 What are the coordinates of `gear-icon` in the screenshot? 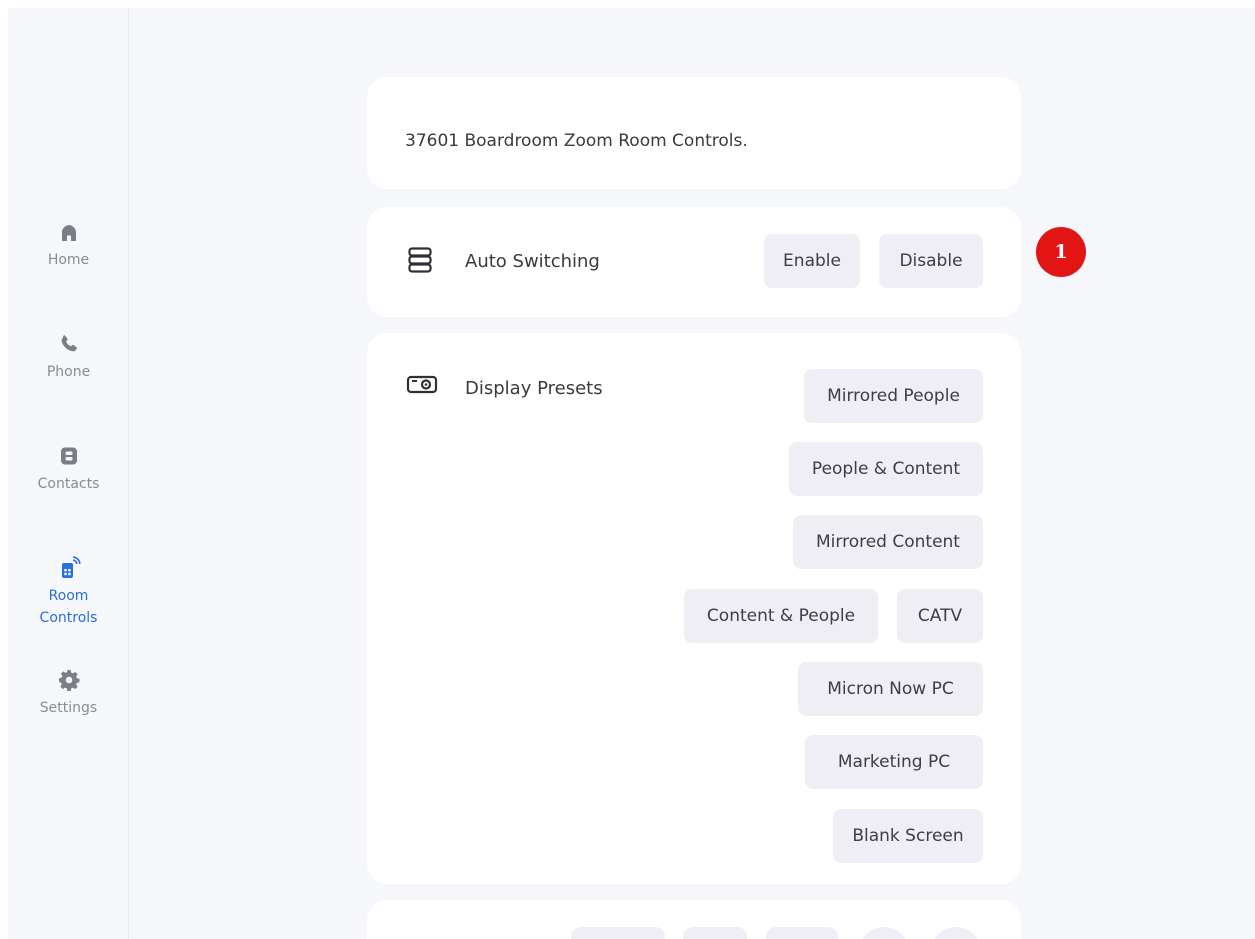 It's located at (68, 680).